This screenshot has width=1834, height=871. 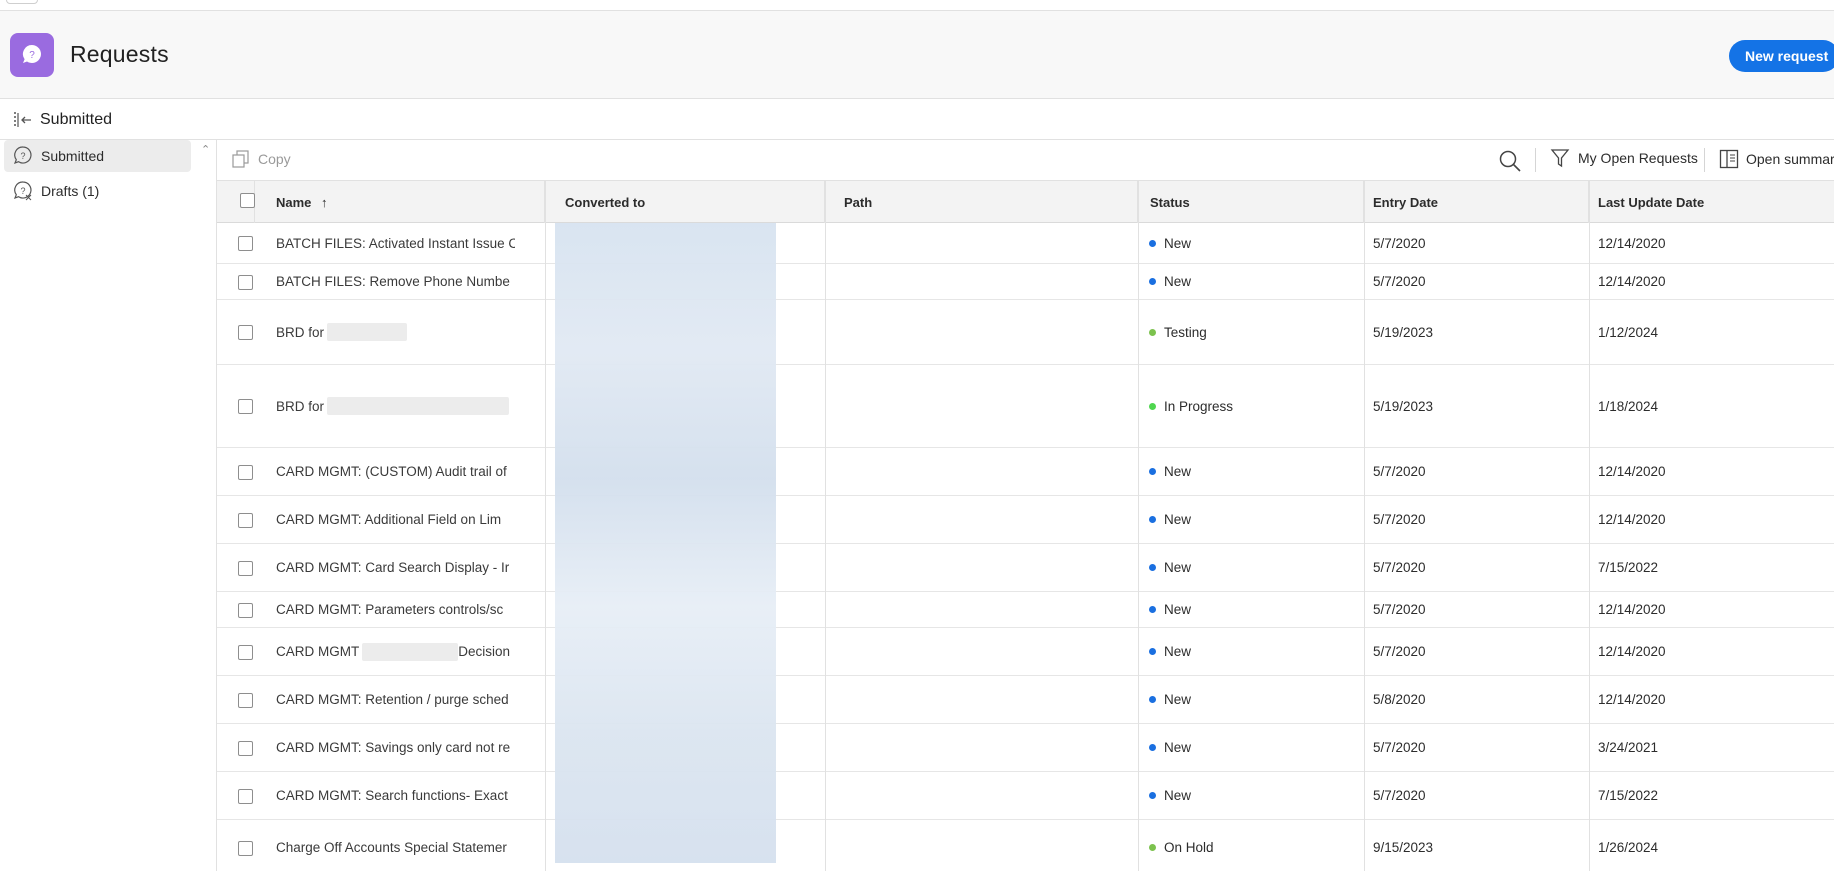 What do you see at coordinates (108, 505) in the screenshot?
I see `sidebar: ⌃ ? Submitted ? Drafts (1)` at bounding box center [108, 505].